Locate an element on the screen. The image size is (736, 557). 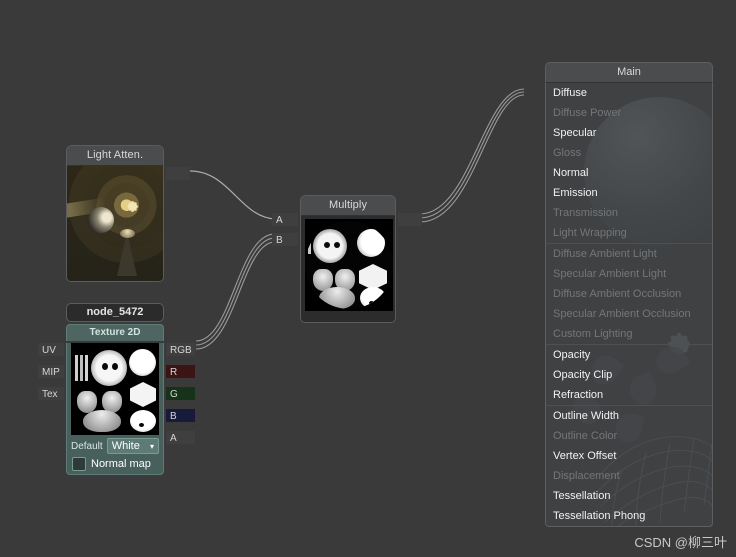
node-multiply: Multiply A B is located at coordinates (347, 259).